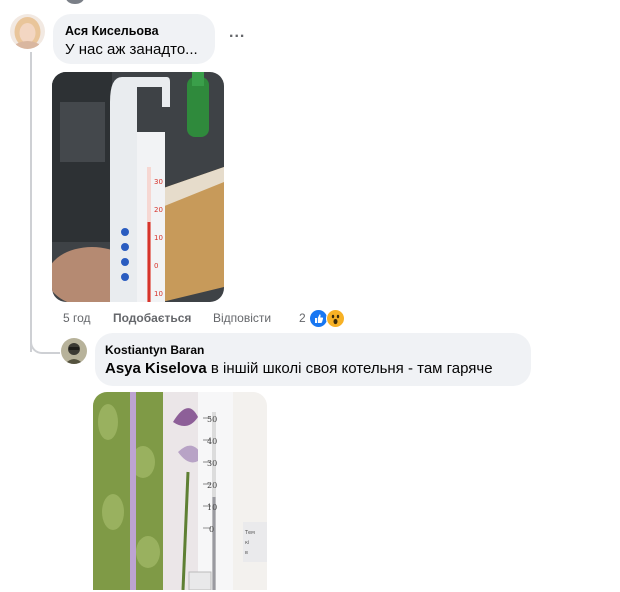 The width and height of the screenshot is (620, 592). I want to click on wall-thermometer-photo: 50 40 30 20 10 0 Тем кі в, so click(180, 491).